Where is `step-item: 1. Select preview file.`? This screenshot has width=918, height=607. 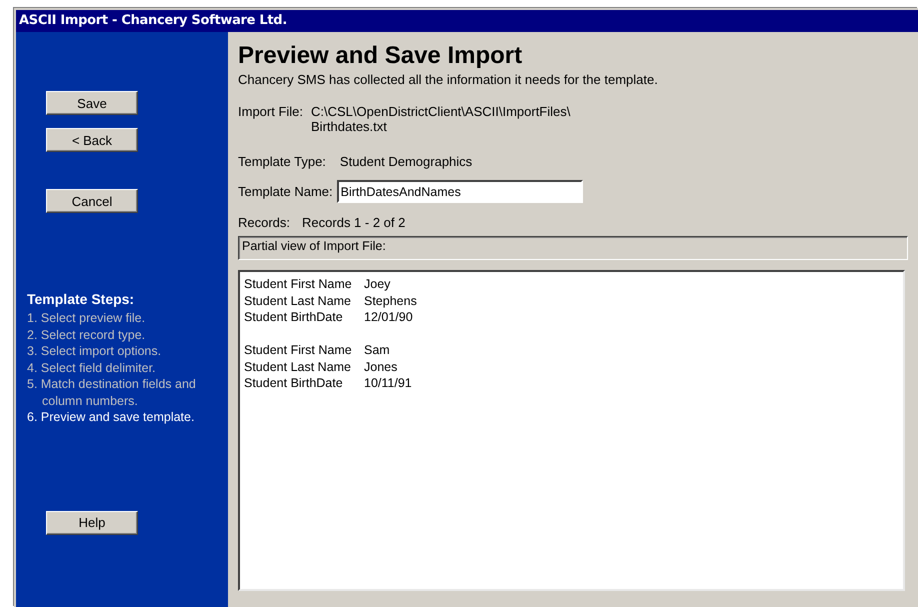
step-item: 1. Select preview file. is located at coordinates (86, 318).